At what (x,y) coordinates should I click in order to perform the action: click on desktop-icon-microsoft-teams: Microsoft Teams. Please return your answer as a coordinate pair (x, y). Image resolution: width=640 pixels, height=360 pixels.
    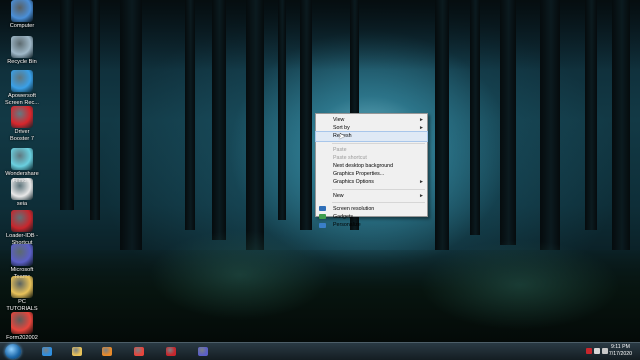
    Looking at the image, I should click on (22, 262).